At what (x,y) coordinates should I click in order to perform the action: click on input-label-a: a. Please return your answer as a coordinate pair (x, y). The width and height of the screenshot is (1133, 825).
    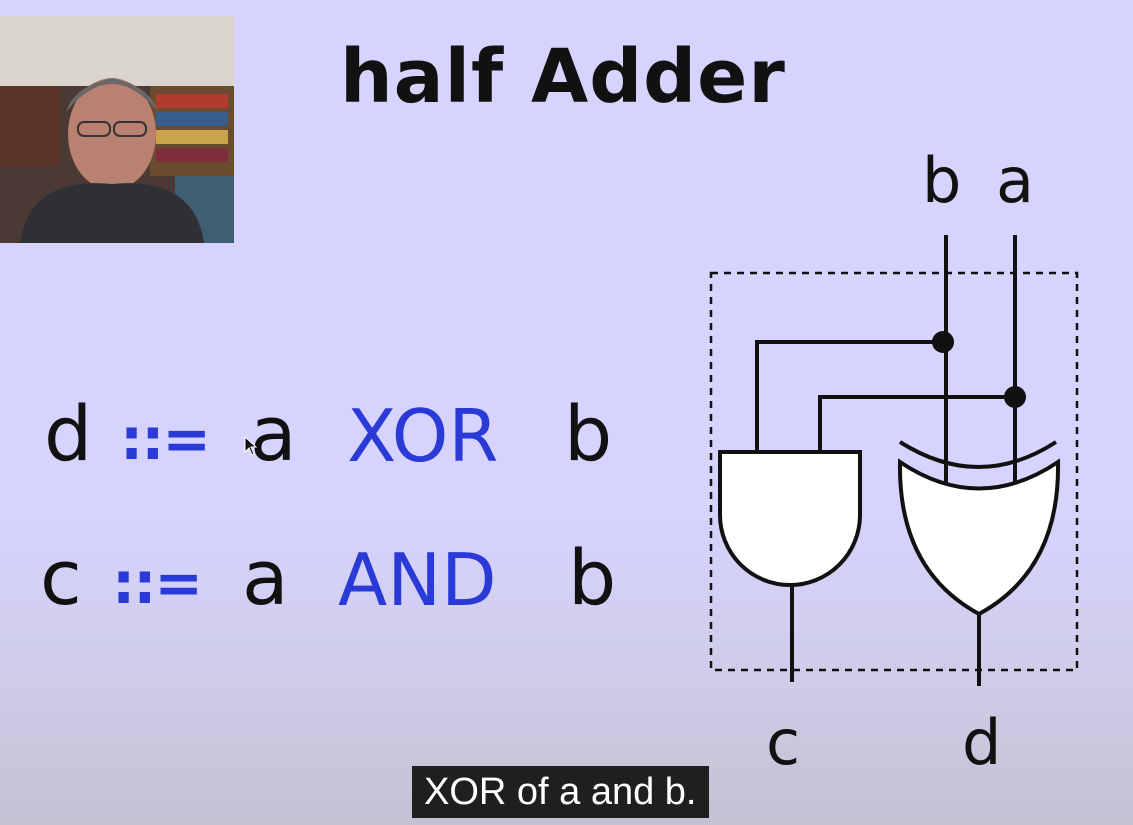
    Looking at the image, I should click on (1015, 180).